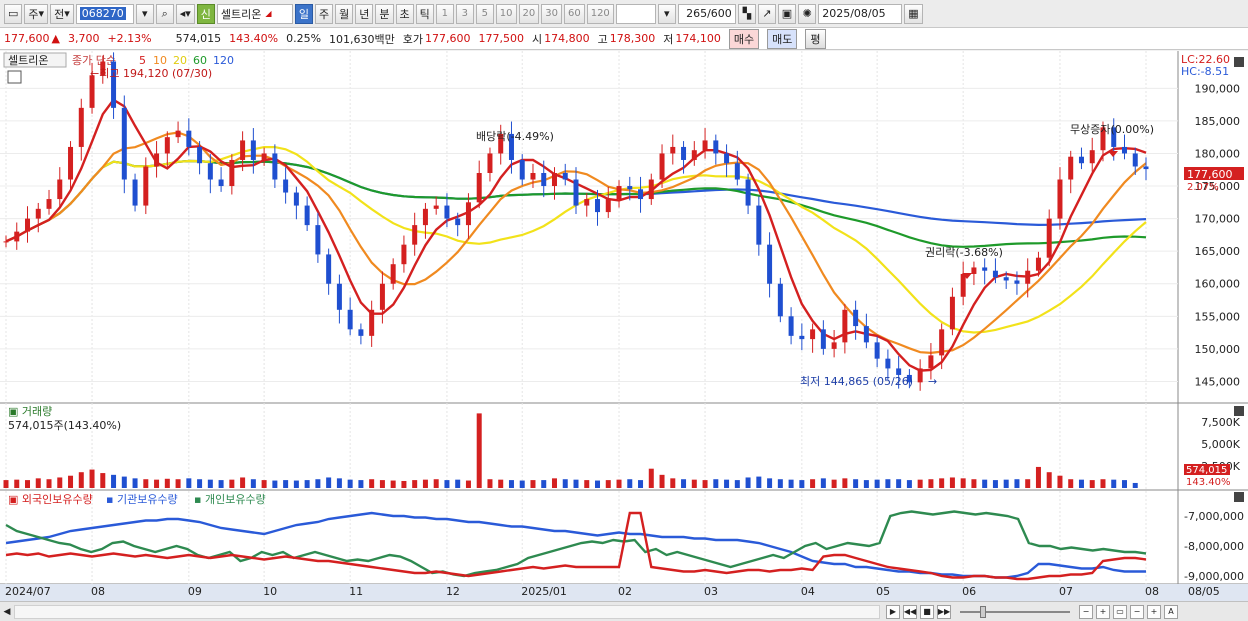 The image size is (1248, 621). Describe the element at coordinates (544, 591) in the screenshot. I see `x-tick-label: 2025/01` at that location.